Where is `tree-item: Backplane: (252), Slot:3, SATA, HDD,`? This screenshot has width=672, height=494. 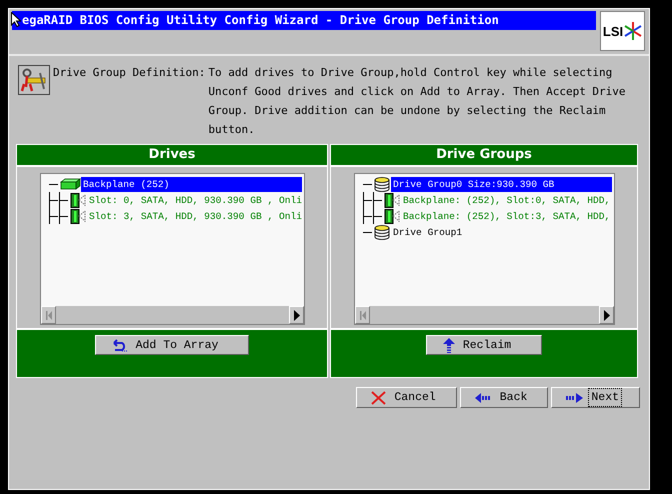 tree-item: Backplane: (252), Slot:3, SATA, HDD, is located at coordinates (506, 216).